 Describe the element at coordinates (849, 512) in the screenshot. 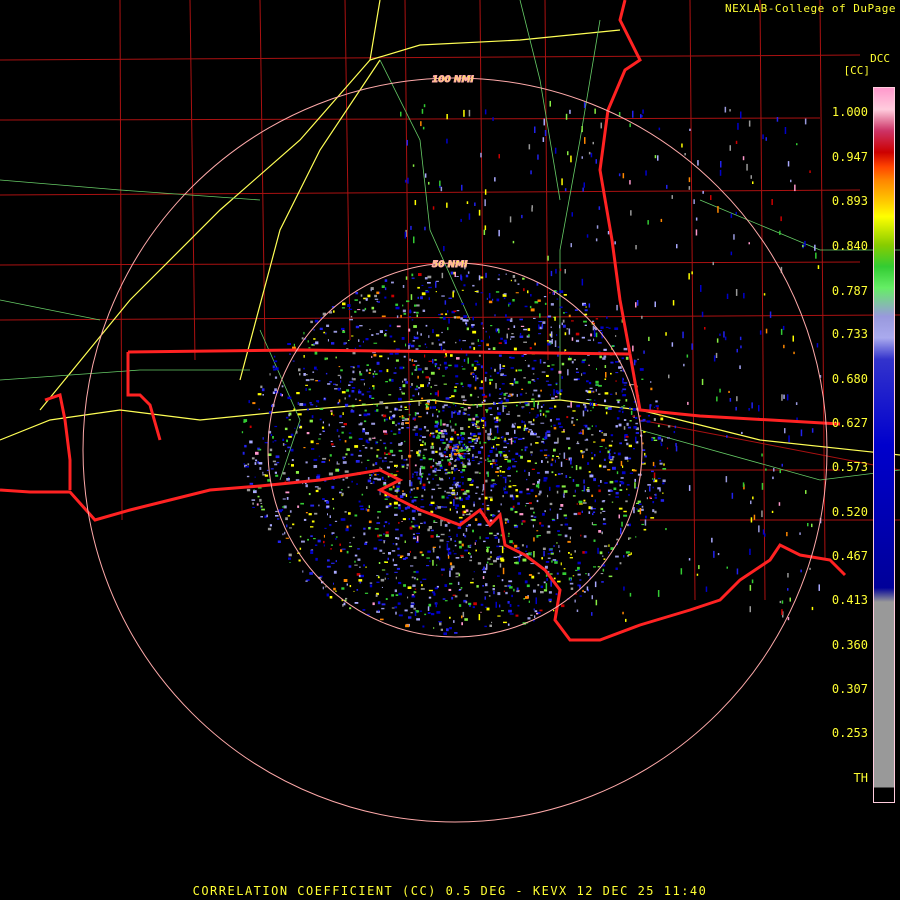

I see `colorbar-tick-label: 0.520` at that location.